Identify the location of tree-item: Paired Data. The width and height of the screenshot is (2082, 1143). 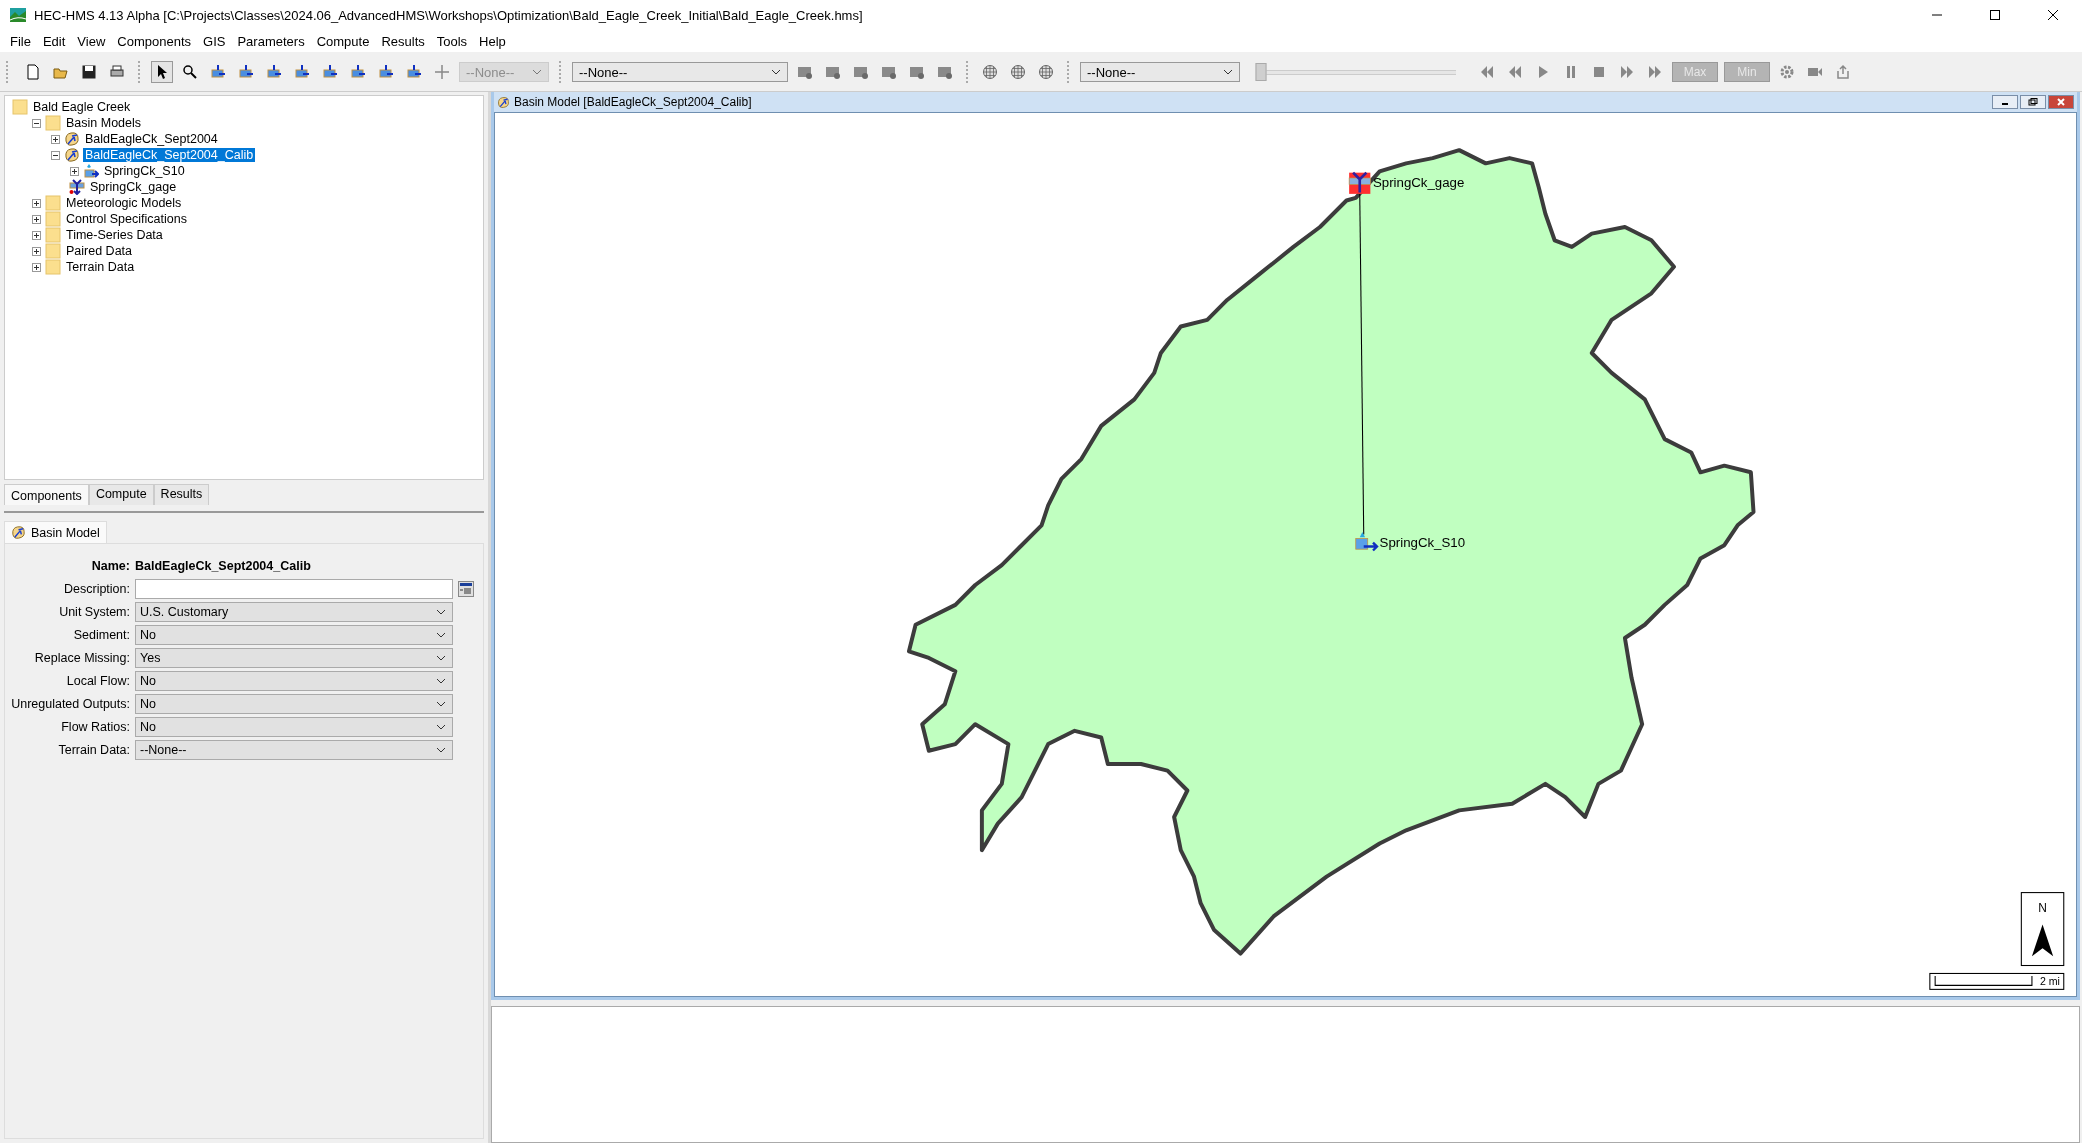
(99, 251).